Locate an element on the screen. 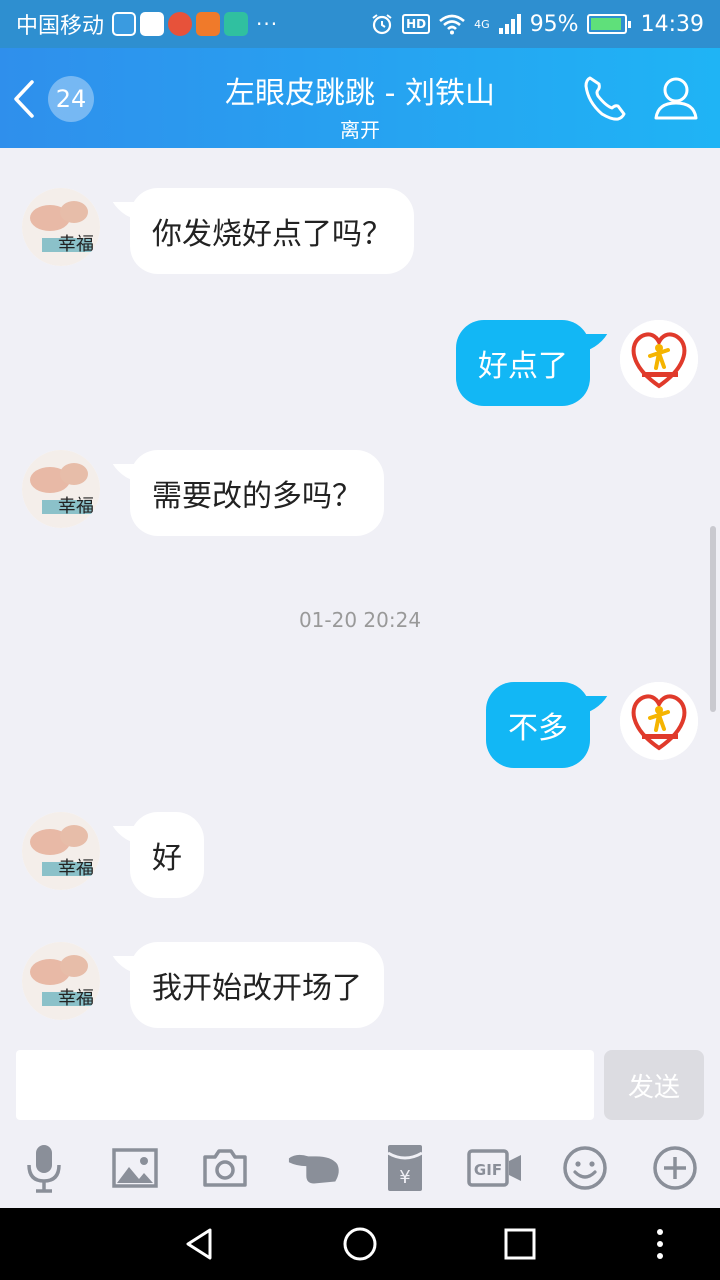 The width and height of the screenshot is (720, 1280). system-navigation-bar is located at coordinates (360, 1244).